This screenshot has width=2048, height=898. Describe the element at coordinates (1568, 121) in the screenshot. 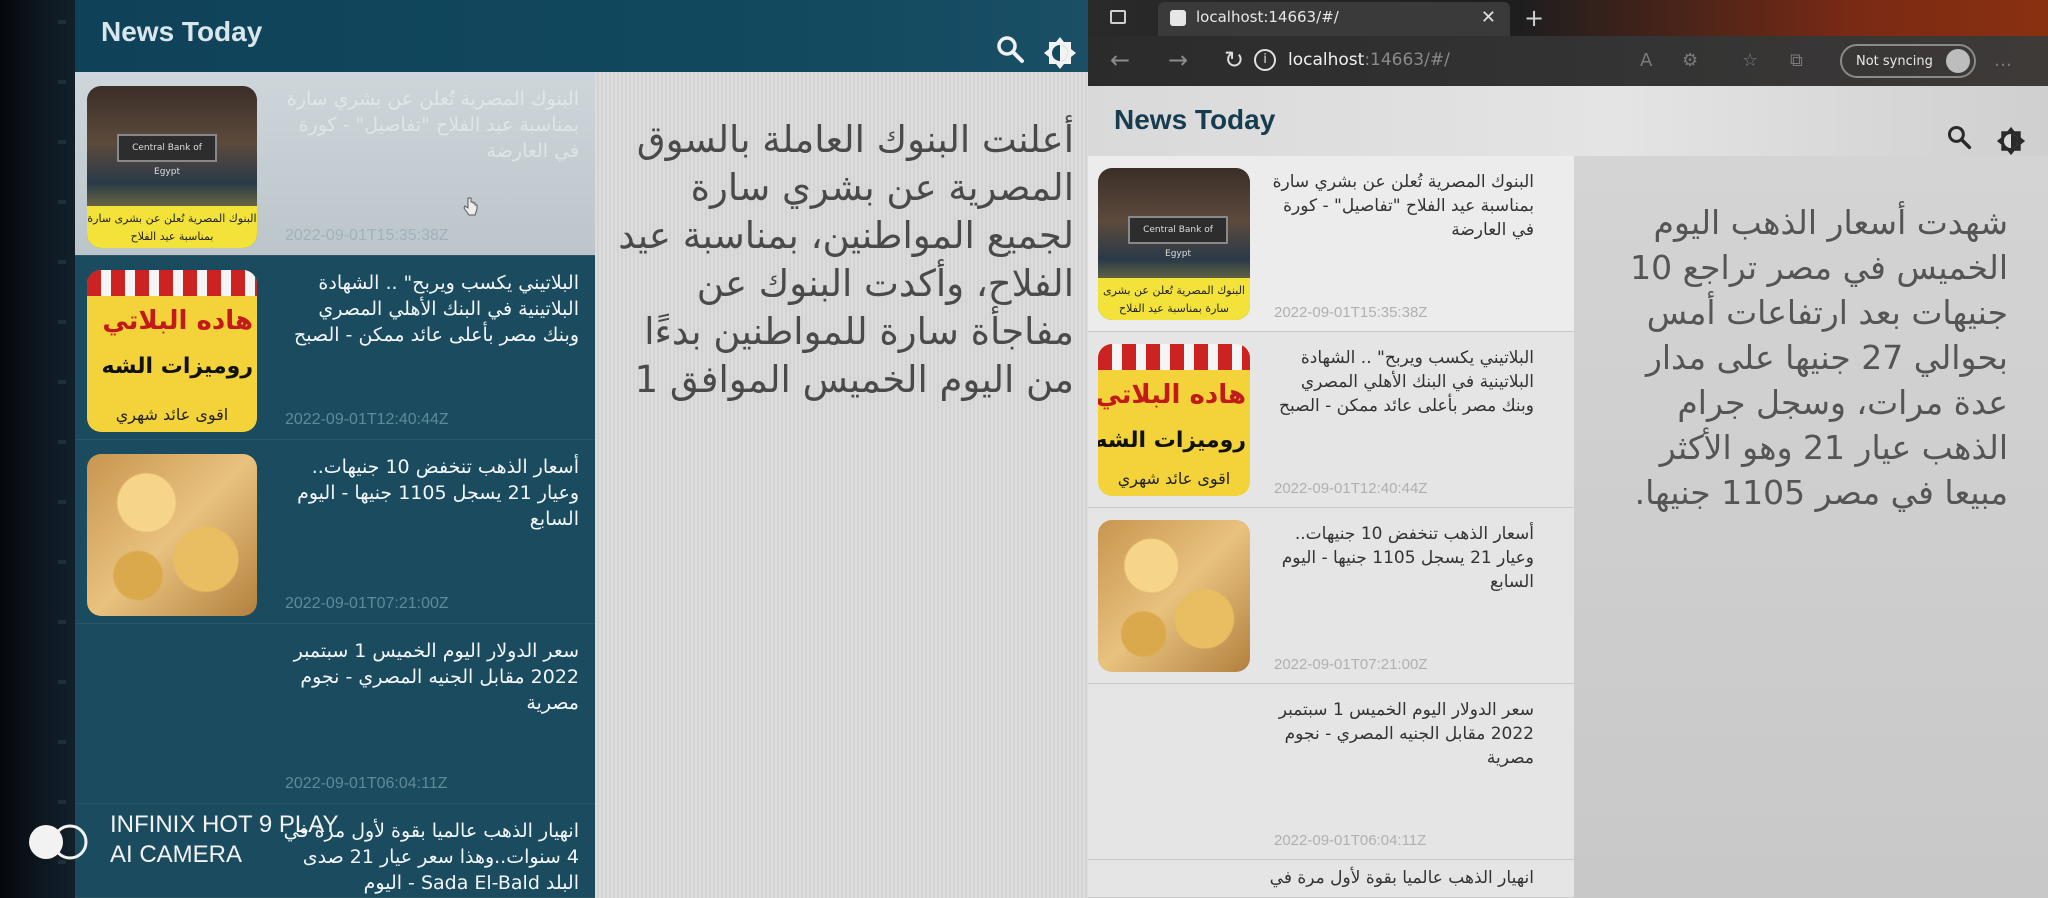

I see `web-app-bar: News Today` at that location.